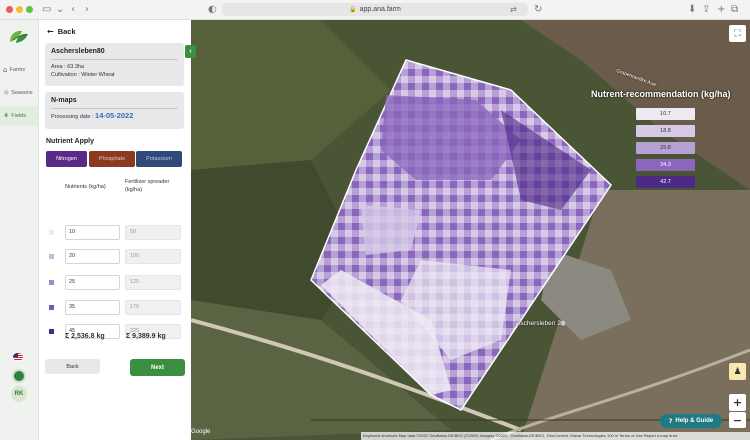  Describe the element at coordinates (50, 31) in the screenshot. I see `arrow-left-icon: ←` at that location.